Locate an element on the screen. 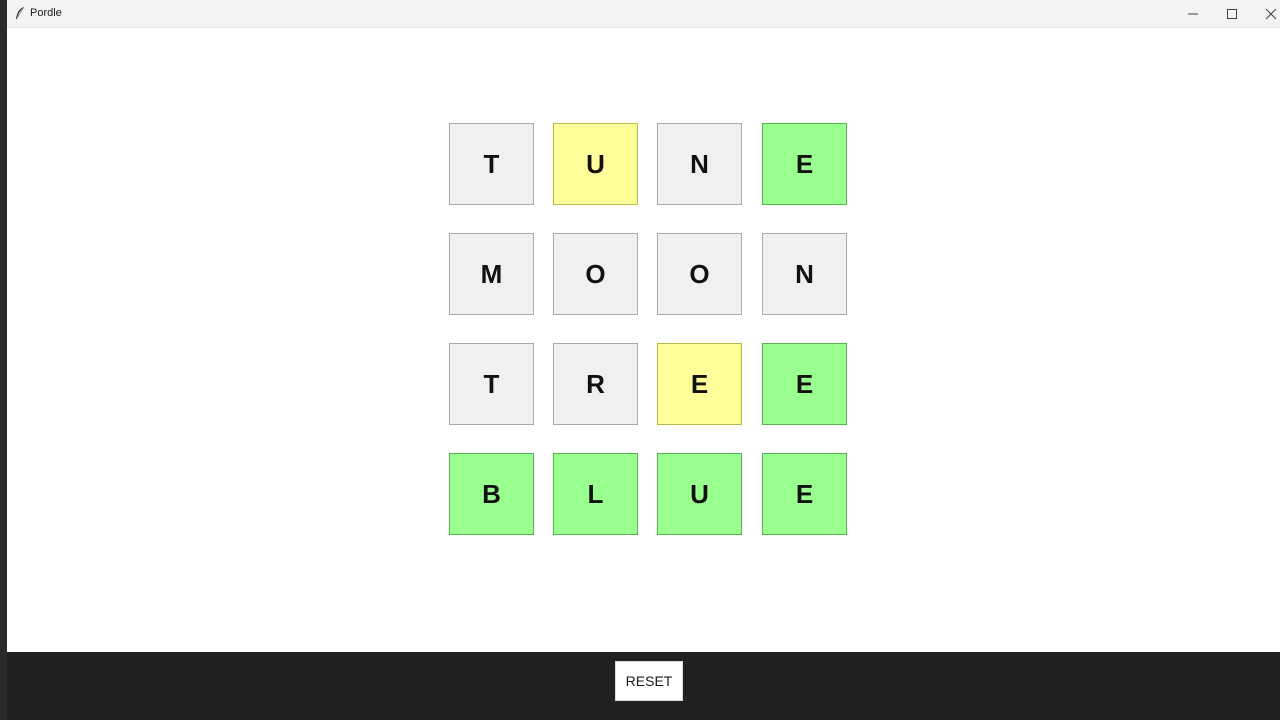 The height and width of the screenshot is (720, 1280). feather-icon is located at coordinates (20, 13).